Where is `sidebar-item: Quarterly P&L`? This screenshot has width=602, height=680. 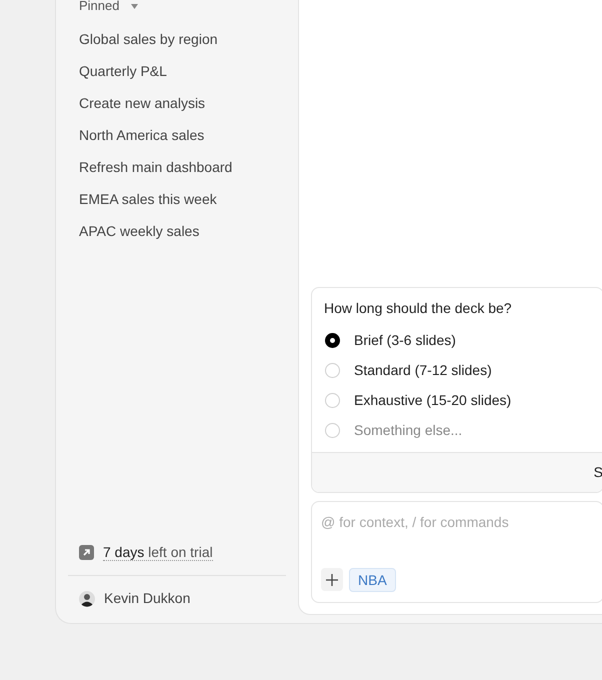
sidebar-item: Quarterly P&L is located at coordinates (177, 71).